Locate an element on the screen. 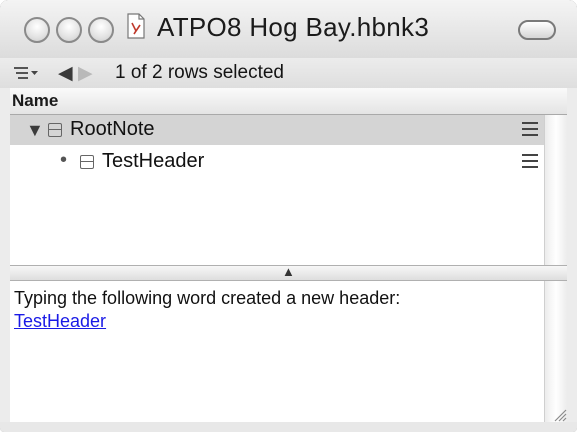 This screenshot has width=577, height=432. outline-menu-icon is located at coordinates (27, 73).